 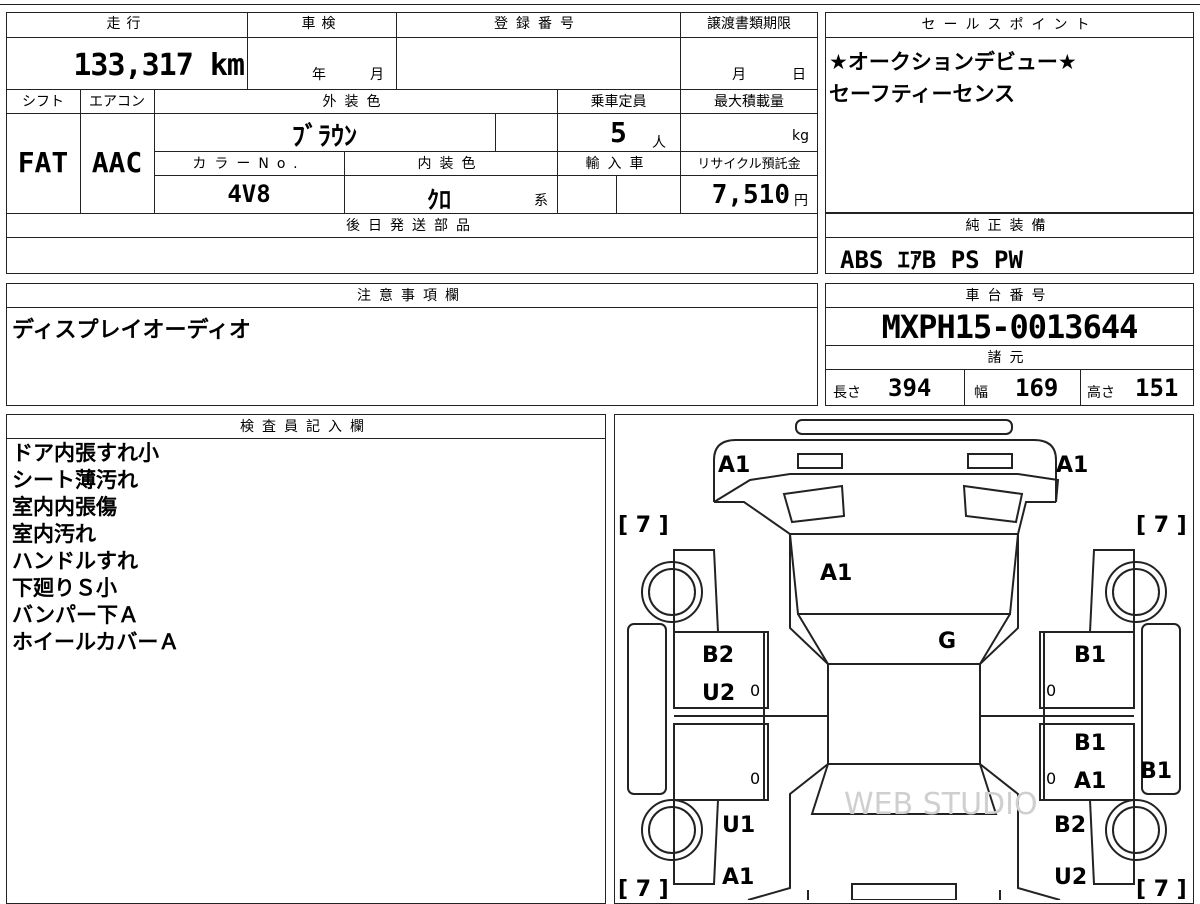 I want to click on recycle-fee-unit: 円, so click(x=801, y=201).